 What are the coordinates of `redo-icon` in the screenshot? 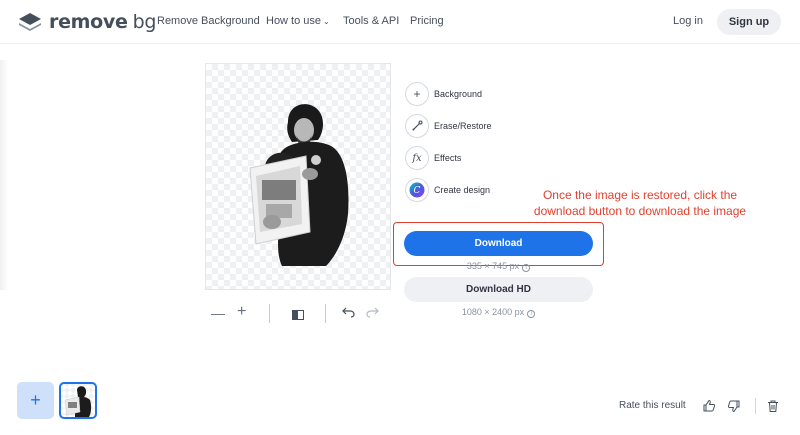 It's located at (372, 313).